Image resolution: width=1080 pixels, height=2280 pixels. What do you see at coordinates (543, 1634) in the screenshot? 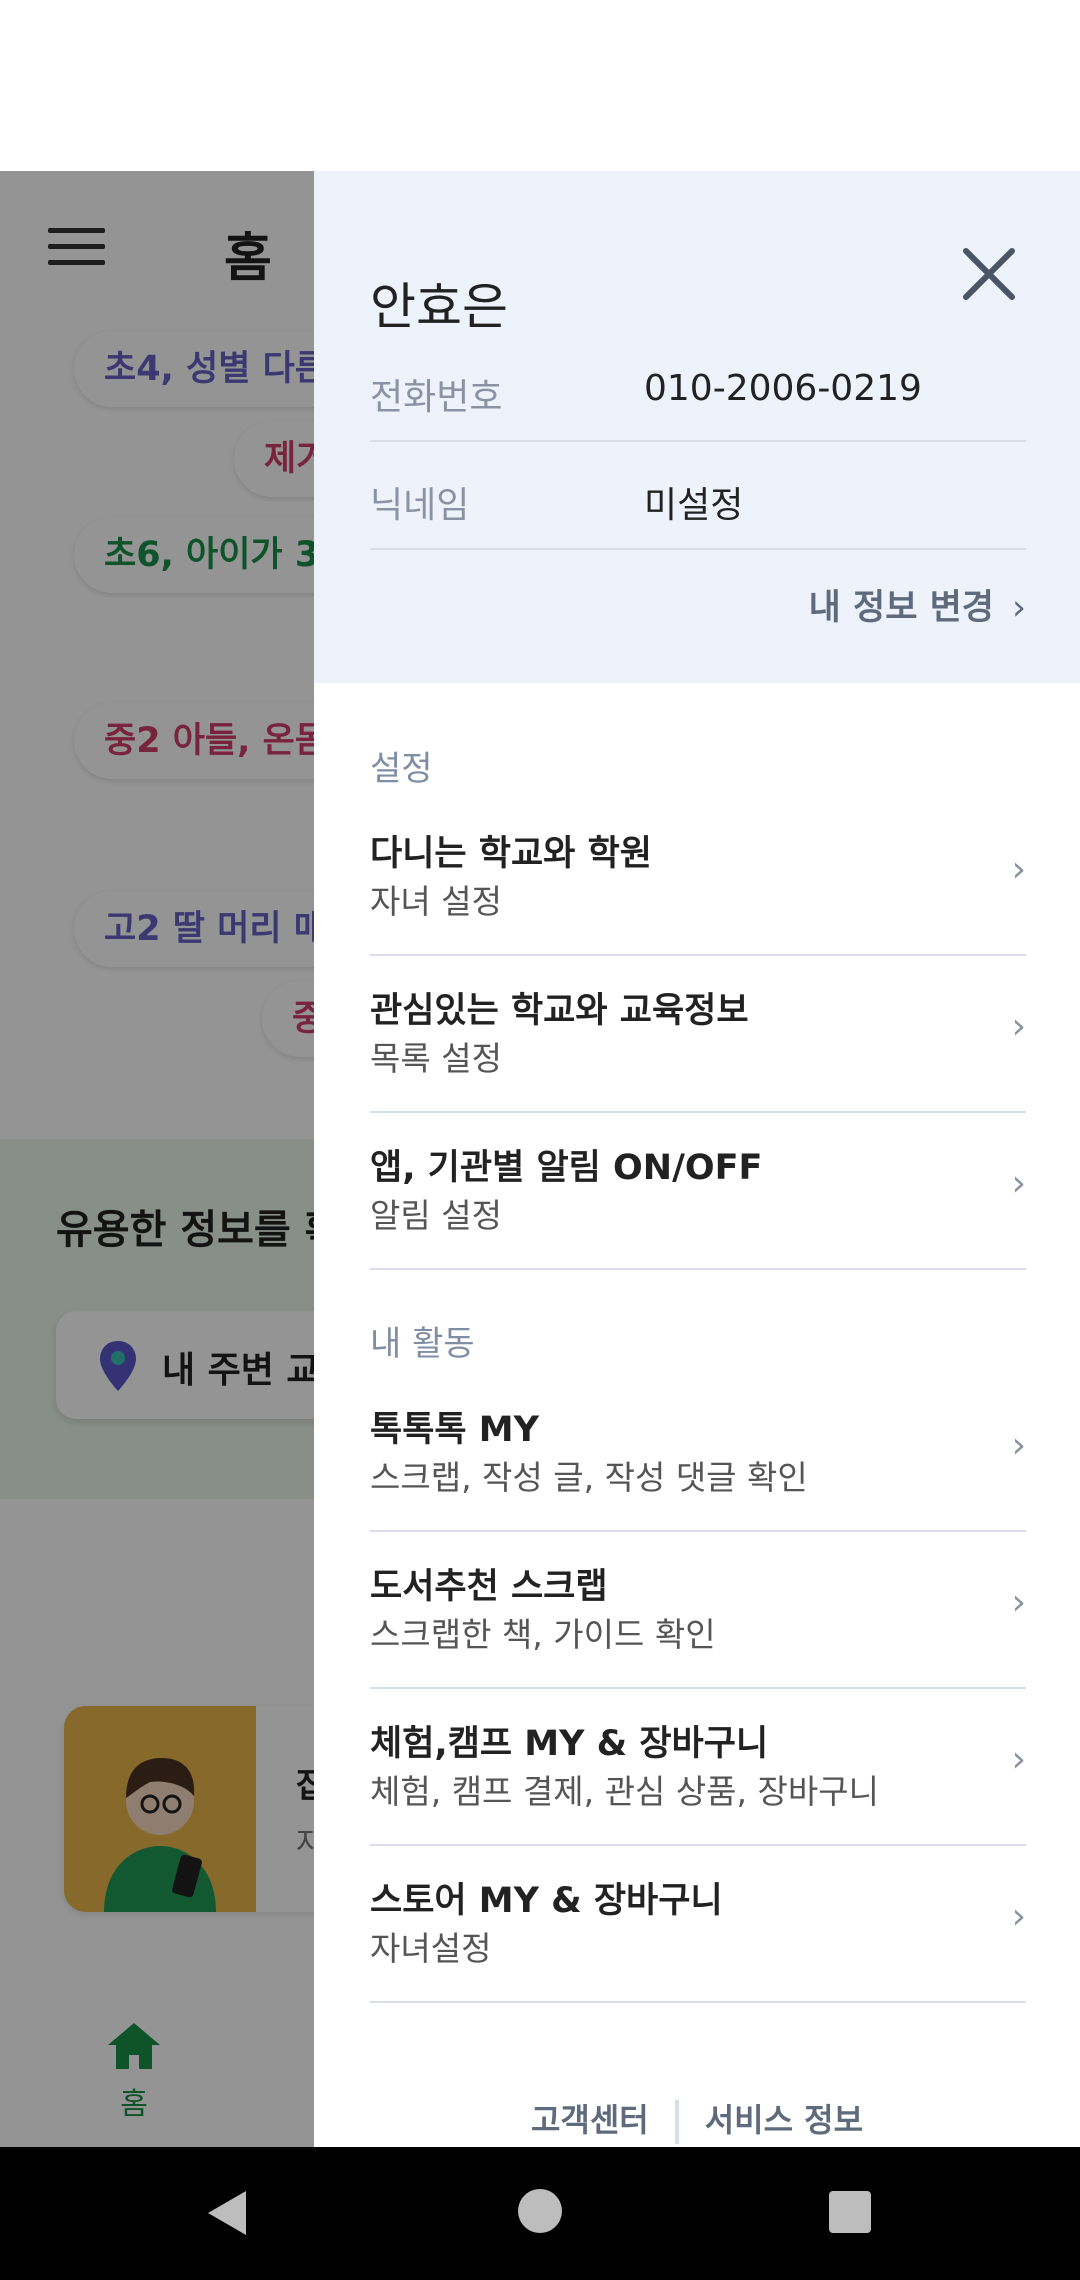
I see `menu-item-subtitle: 스크랩한 책, 가이드 확인` at bounding box center [543, 1634].